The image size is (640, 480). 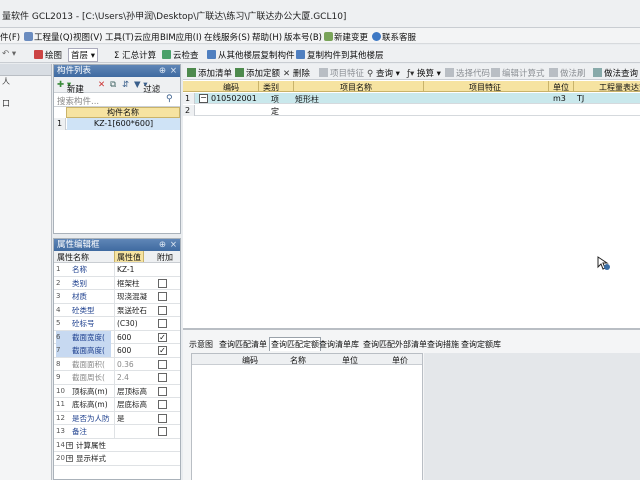 What do you see at coordinates (134, 431) in the screenshot?
I see `property-value` at bounding box center [134, 431].